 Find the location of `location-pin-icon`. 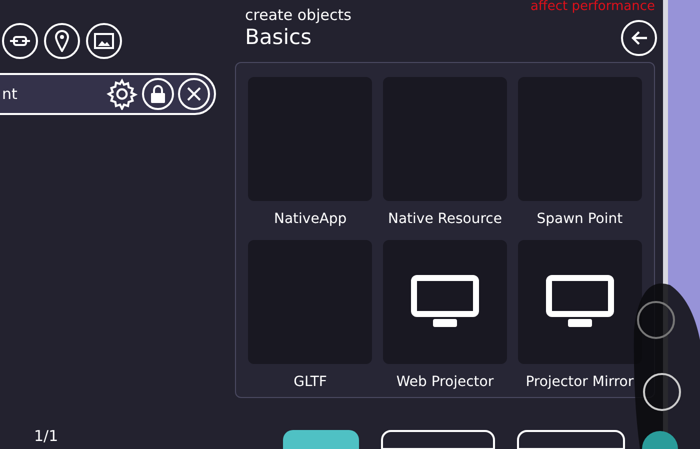

location-pin-icon is located at coordinates (62, 41).